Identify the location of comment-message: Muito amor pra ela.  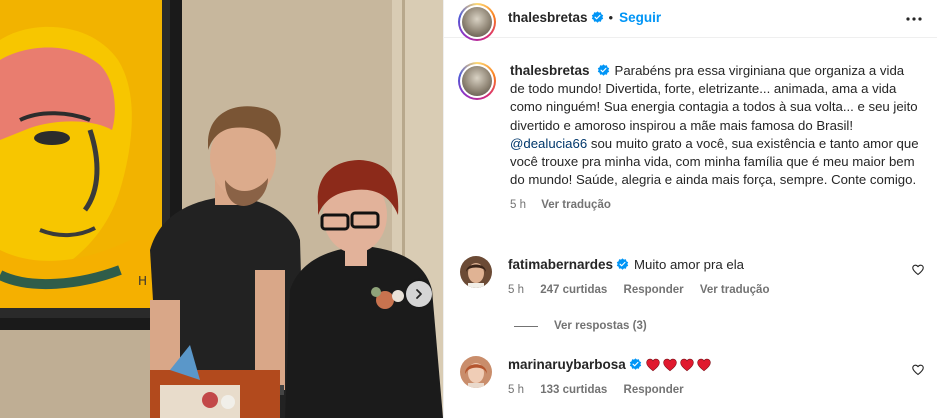
(689, 264).